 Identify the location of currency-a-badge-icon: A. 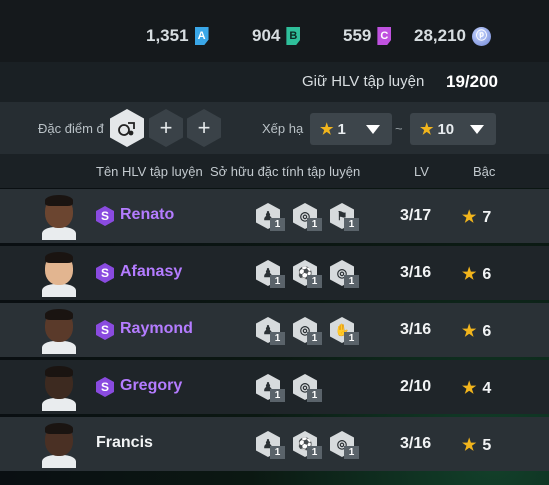
(201, 36).